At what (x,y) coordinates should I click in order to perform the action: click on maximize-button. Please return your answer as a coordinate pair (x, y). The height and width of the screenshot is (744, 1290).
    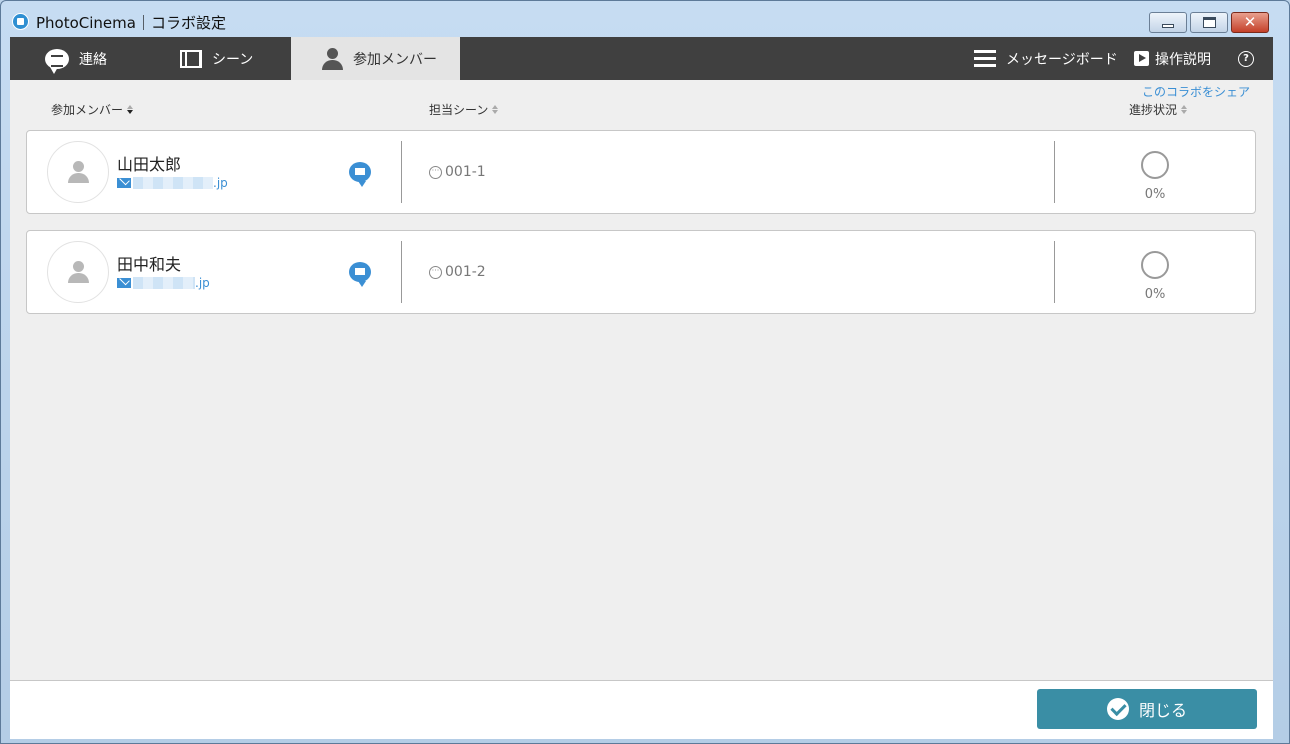
    Looking at the image, I should click on (1209, 22).